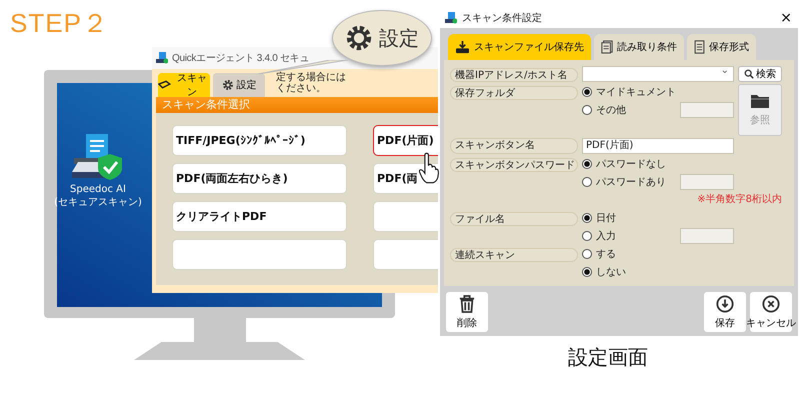 This screenshot has width=800, height=400. What do you see at coordinates (721, 47) in the screenshot?
I see `tab: 保存形式` at bounding box center [721, 47].